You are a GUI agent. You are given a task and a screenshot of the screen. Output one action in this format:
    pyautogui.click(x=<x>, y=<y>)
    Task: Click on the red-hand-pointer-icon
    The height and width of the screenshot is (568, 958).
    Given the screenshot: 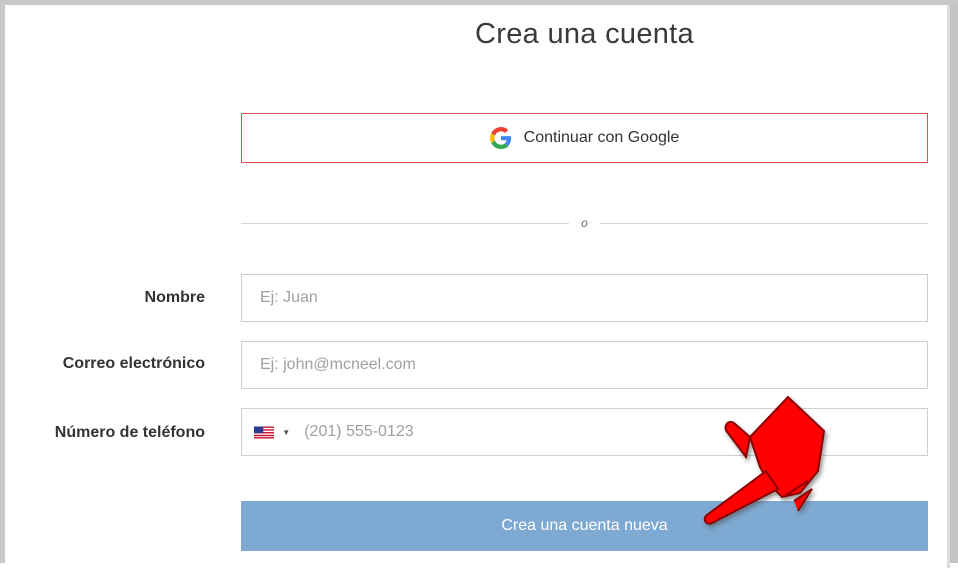 What is the action you would take?
    pyautogui.click(x=764, y=460)
    